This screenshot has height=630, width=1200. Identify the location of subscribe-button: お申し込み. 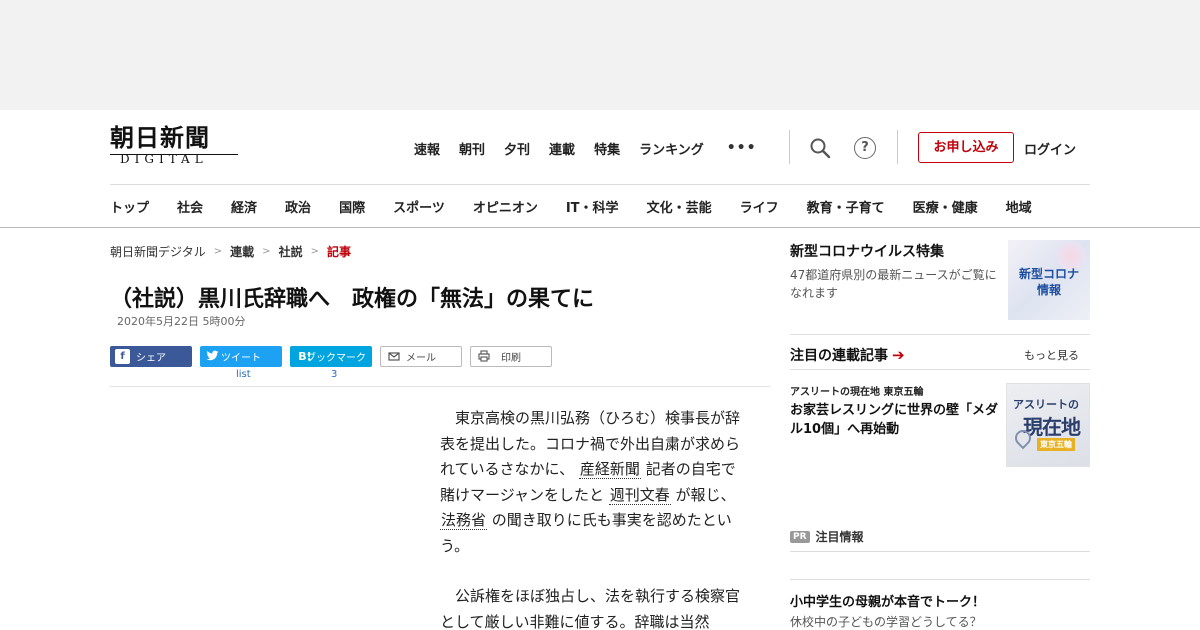
(966, 147).